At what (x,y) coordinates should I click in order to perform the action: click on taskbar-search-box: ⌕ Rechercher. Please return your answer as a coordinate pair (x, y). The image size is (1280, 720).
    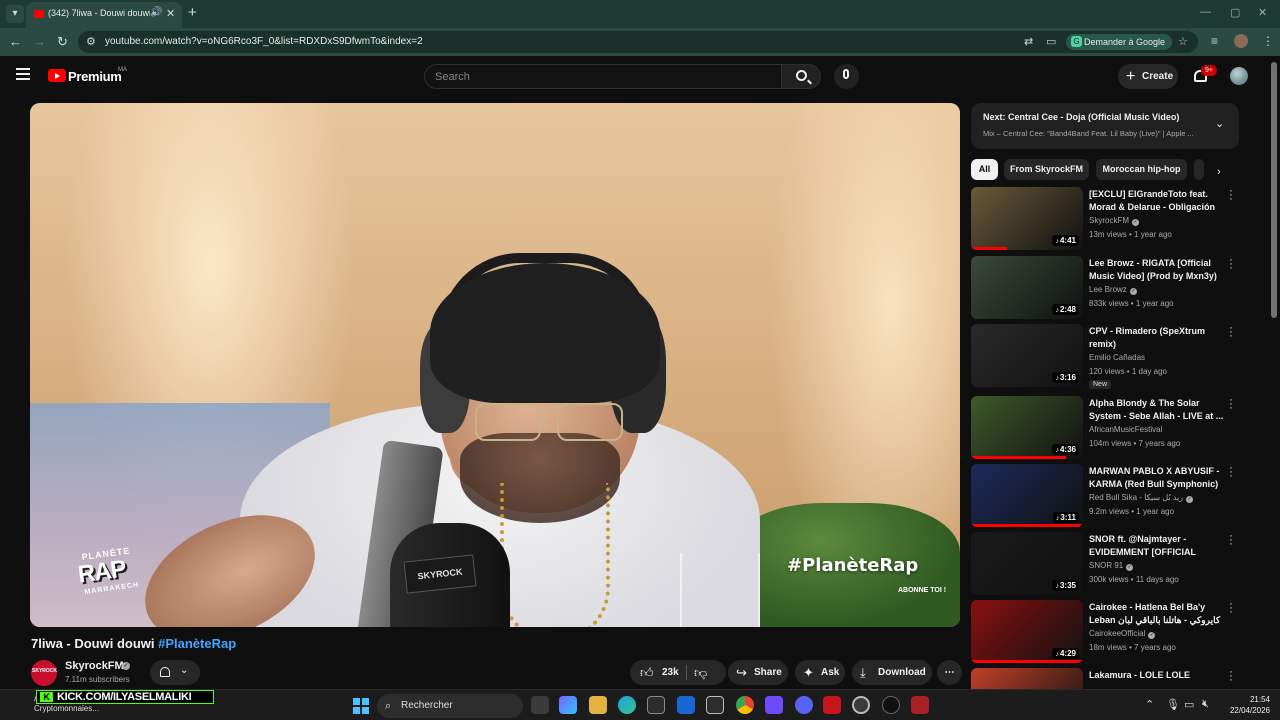
    Looking at the image, I should click on (450, 706).